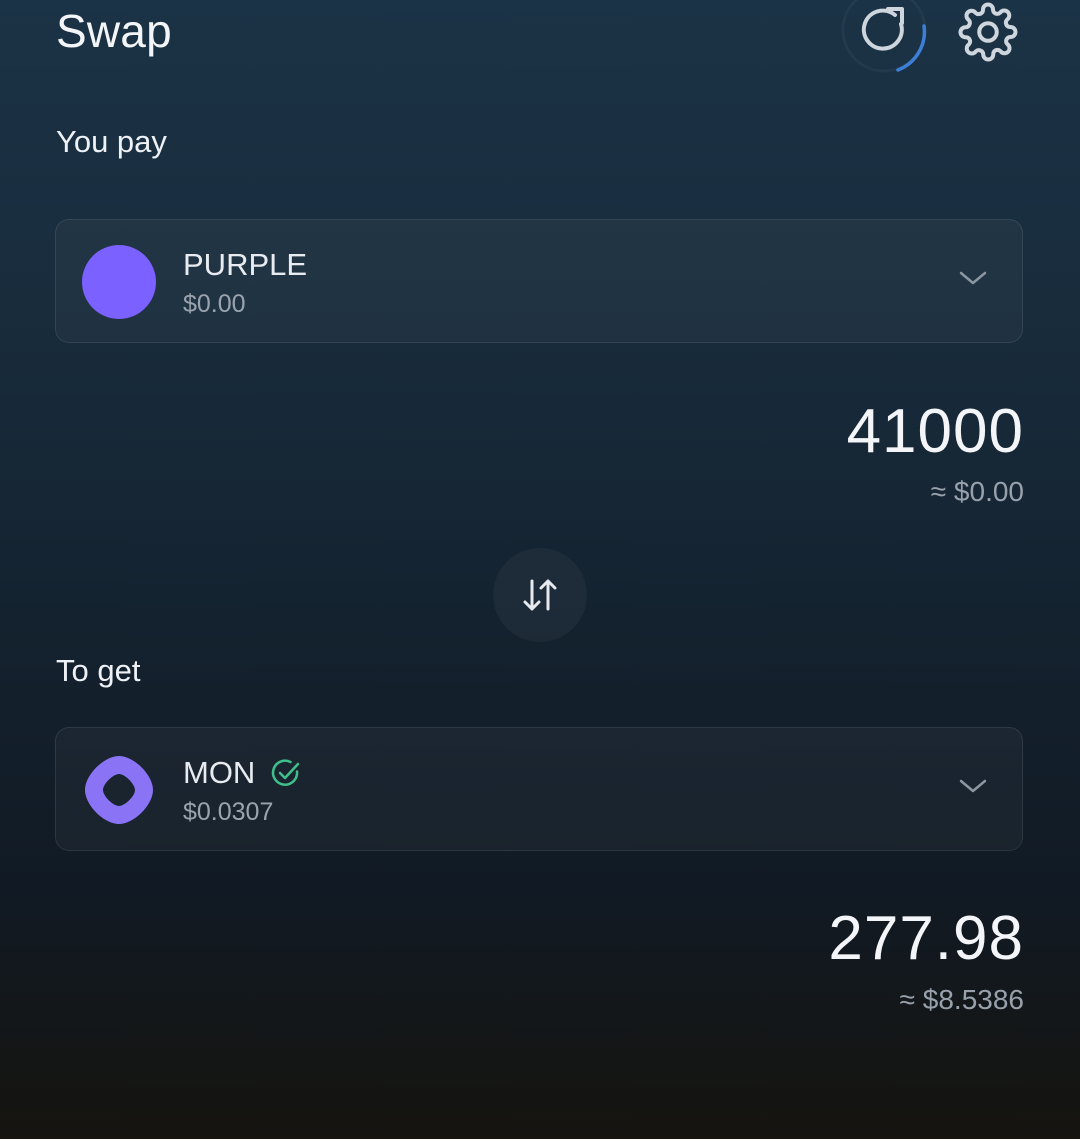  I want to click on refresh-button, so click(884, 38).